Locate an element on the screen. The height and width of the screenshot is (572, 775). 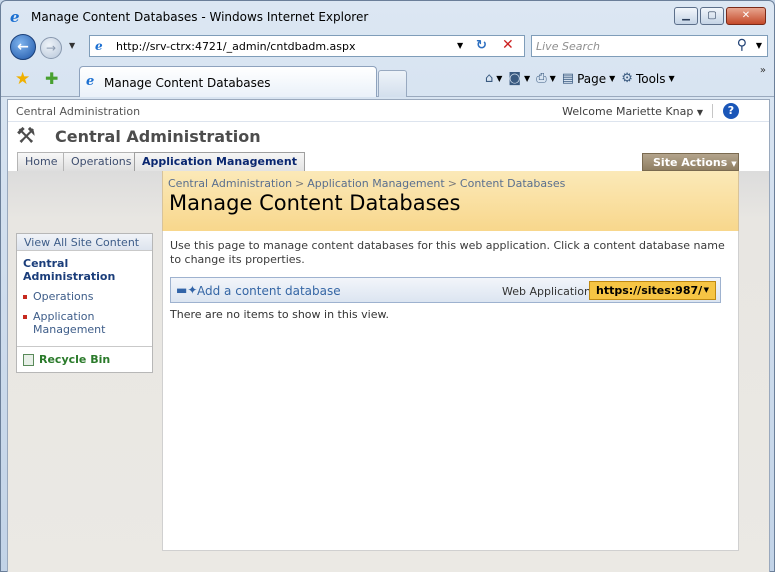
search-icon: ⚲ is located at coordinates (742, 45).